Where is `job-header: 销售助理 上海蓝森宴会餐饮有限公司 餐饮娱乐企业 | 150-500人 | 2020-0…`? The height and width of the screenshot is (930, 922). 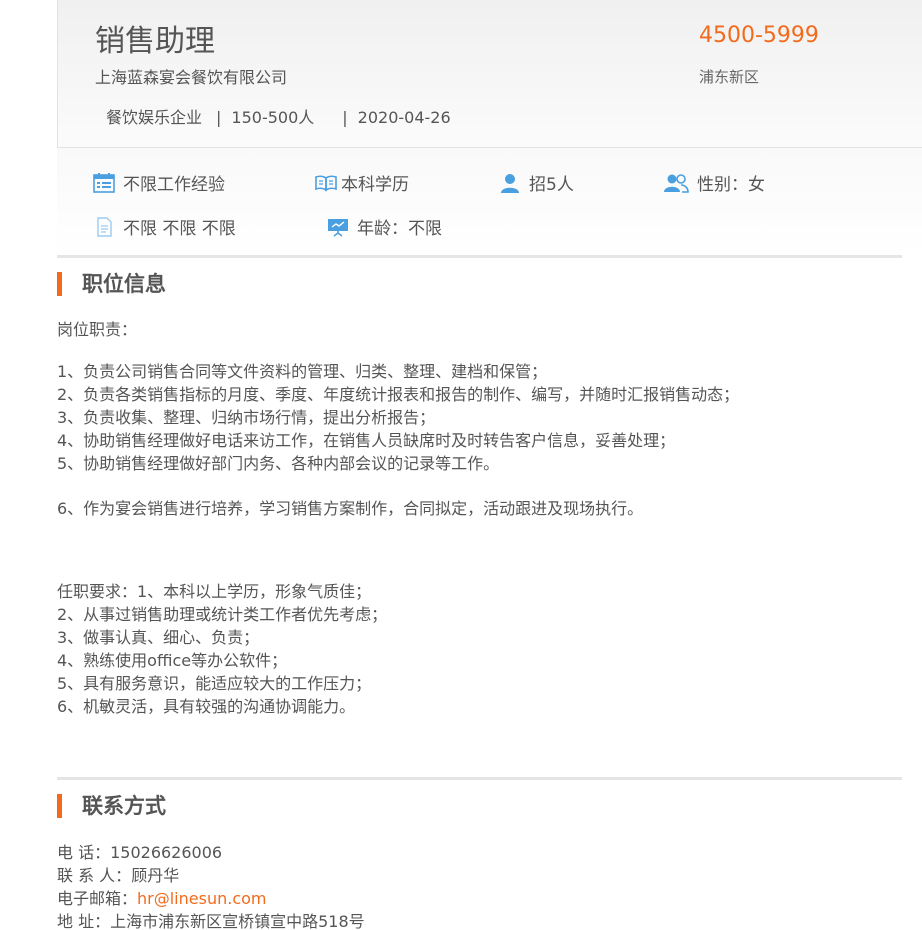 job-header: 销售助理 上海蓝森宴会餐饮有限公司 餐饮娱乐企业 | 150-500人 | 2020-0… is located at coordinates (489, 74).